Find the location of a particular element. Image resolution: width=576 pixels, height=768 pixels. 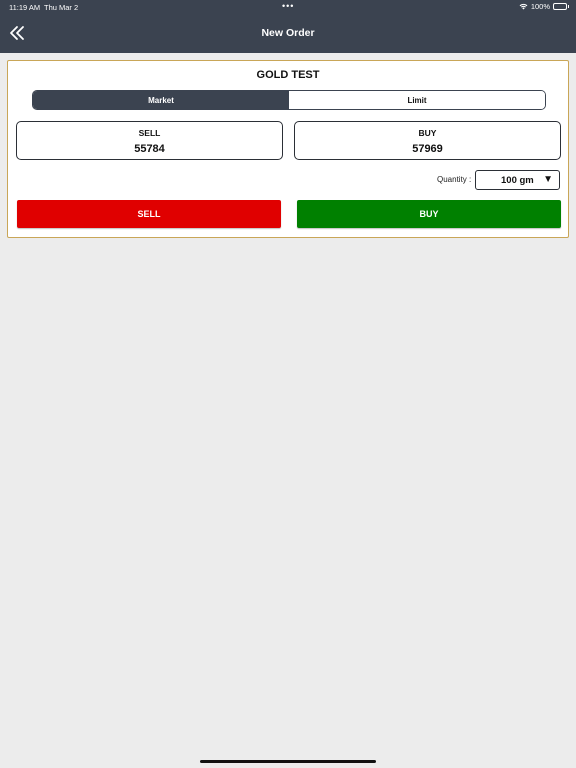

home-indicator is located at coordinates (288, 761).